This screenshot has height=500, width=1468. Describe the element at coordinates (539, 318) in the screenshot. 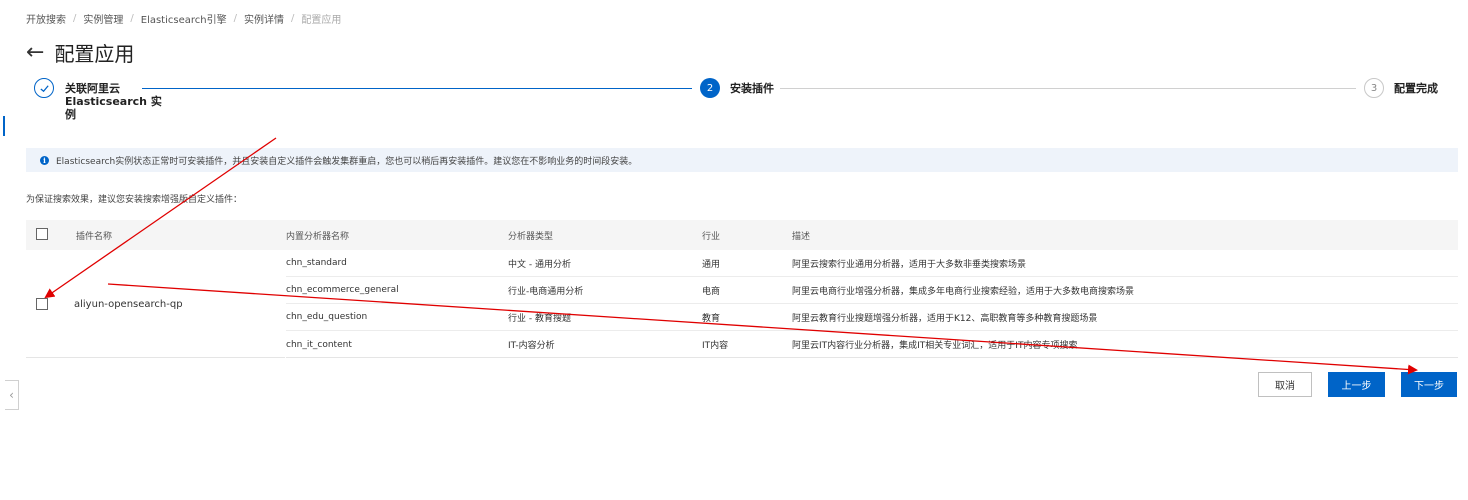

I see `analyzer-type: 行业 - 教育搜题` at that location.